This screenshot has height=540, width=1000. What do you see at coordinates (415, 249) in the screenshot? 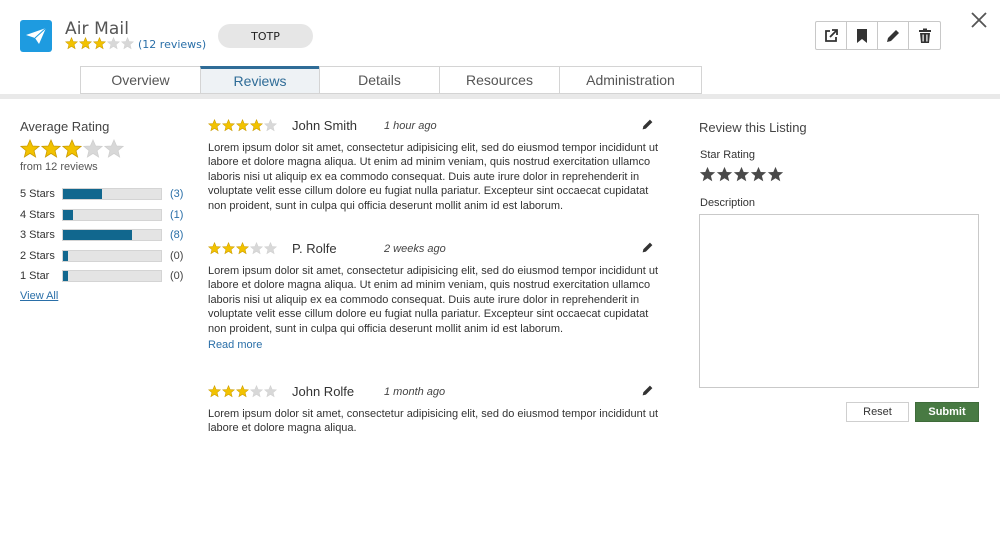
I see `review-time: 2 weeks ago` at bounding box center [415, 249].